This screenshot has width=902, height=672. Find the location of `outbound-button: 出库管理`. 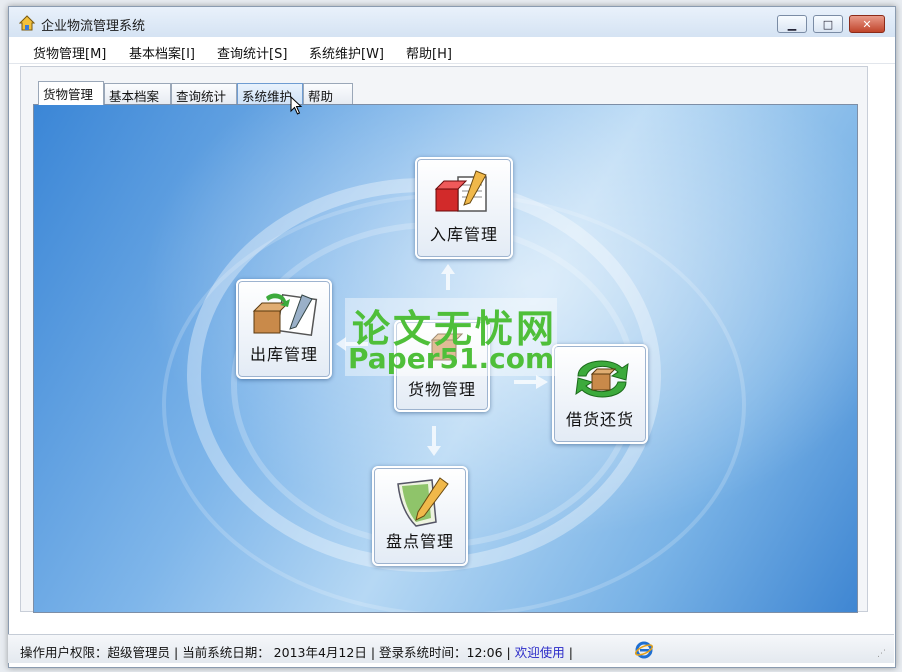

outbound-button: 出库管理 is located at coordinates (284, 329).